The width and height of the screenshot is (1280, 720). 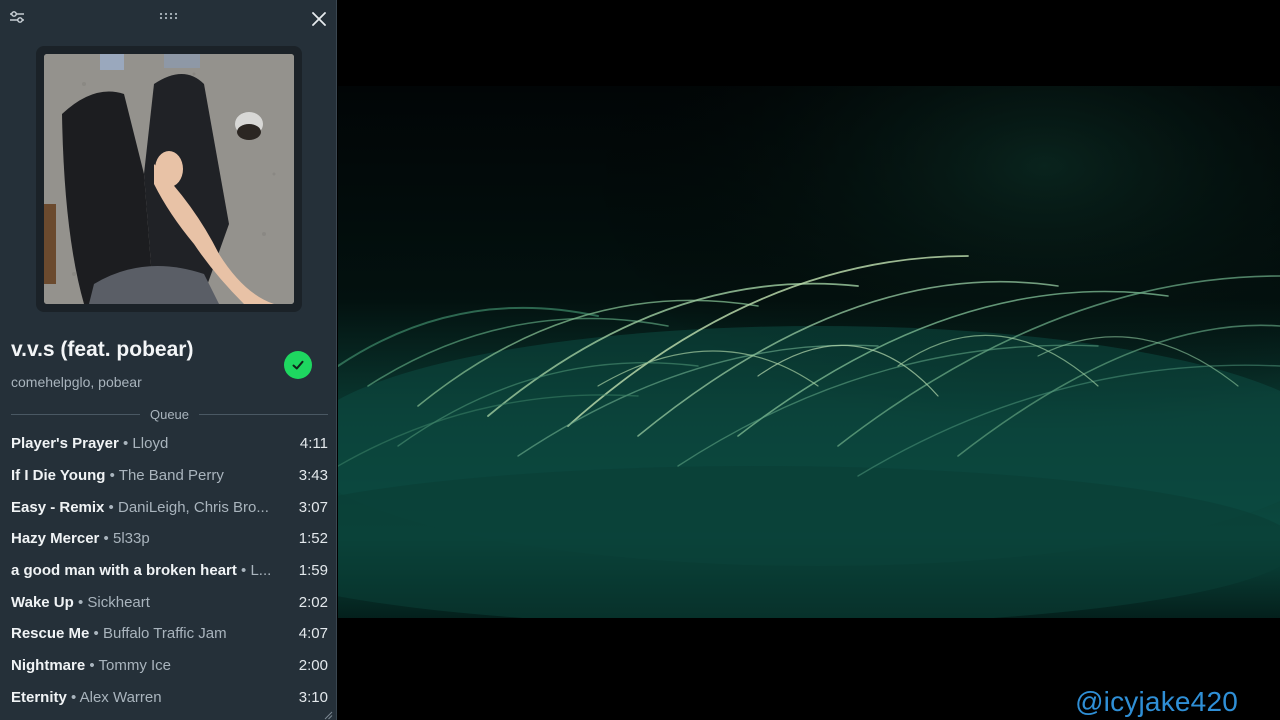 I want to click on queue-label: Queue, so click(x=169, y=414).